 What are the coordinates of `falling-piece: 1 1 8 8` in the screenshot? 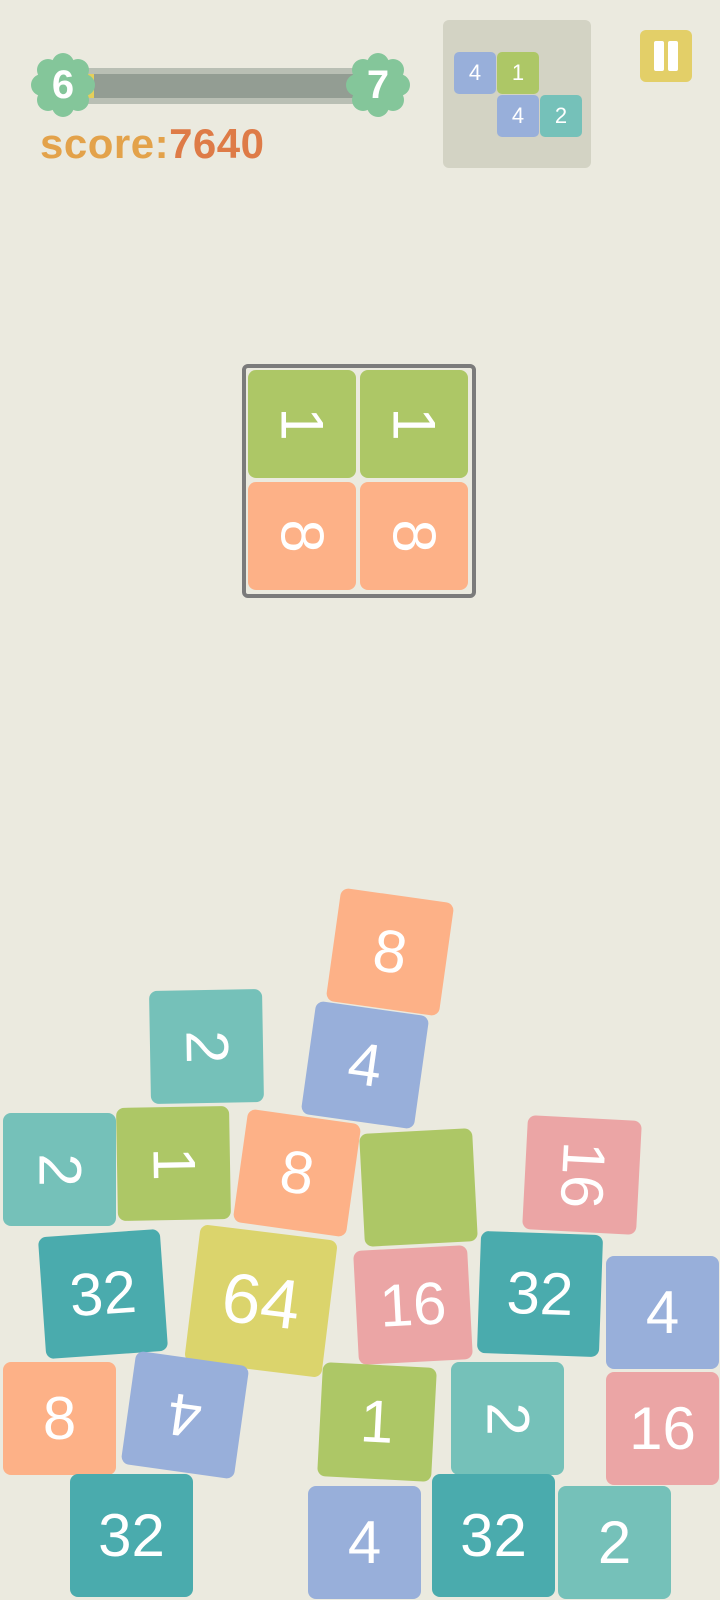 It's located at (359, 481).